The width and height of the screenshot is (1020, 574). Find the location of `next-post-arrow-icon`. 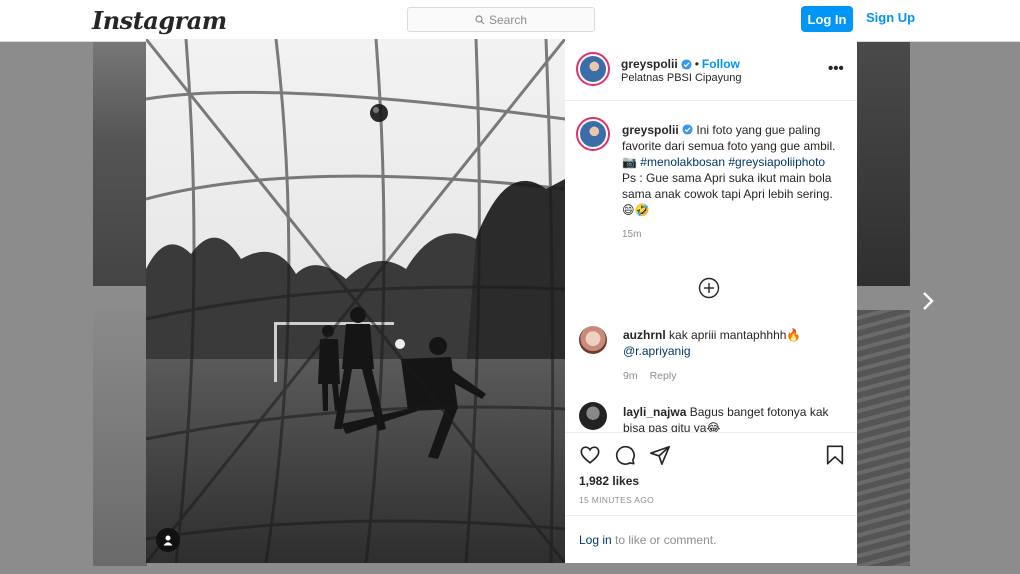

next-post-arrow-icon is located at coordinates (928, 301).